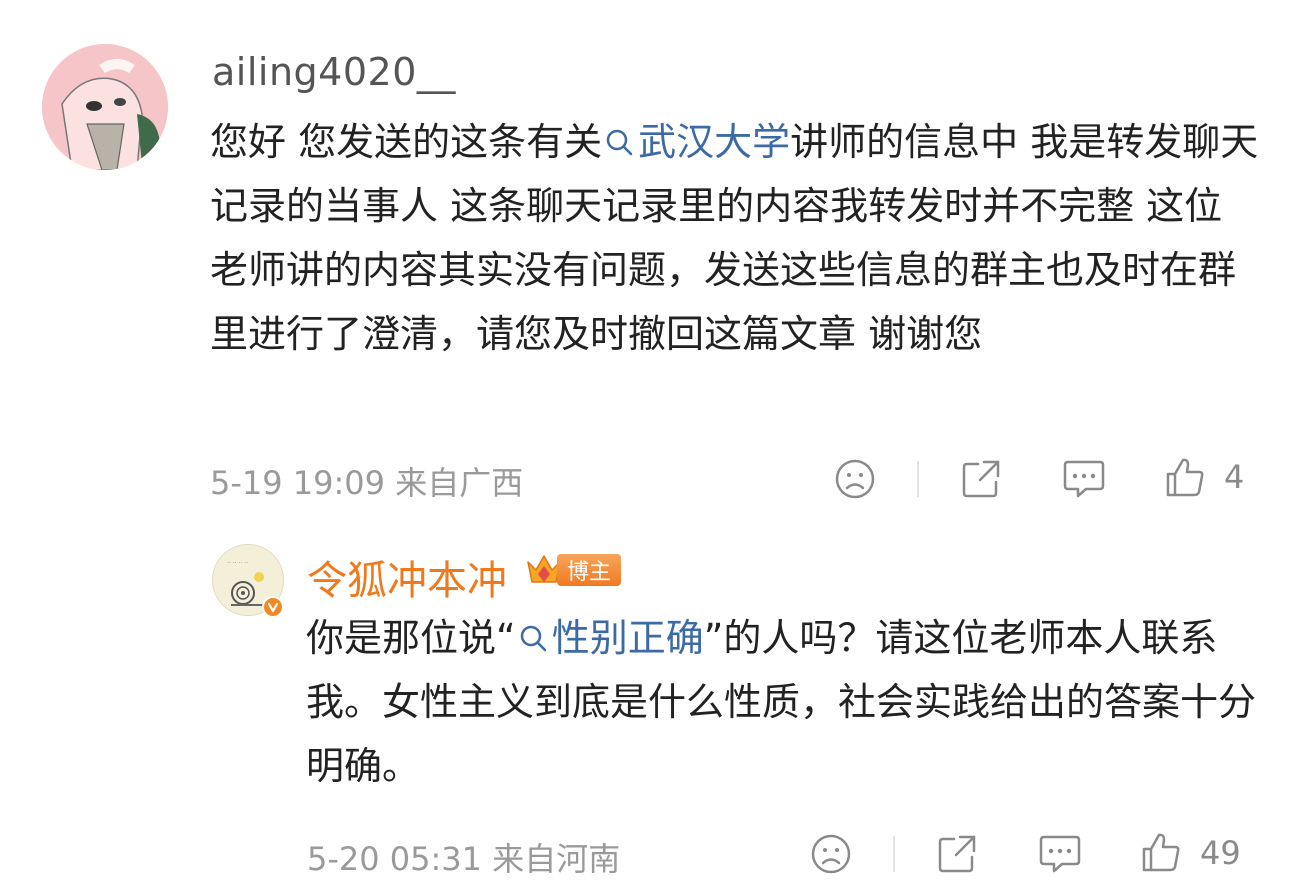 This screenshot has height=891, width=1290. What do you see at coordinates (273, 607) in the screenshot?
I see `verified-badge-icon` at bounding box center [273, 607].